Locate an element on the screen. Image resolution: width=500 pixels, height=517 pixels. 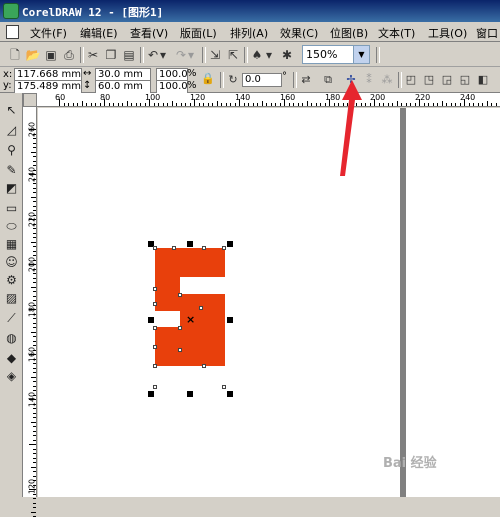
text-tool-icon: ⚙ is located at coordinates (11, 280).